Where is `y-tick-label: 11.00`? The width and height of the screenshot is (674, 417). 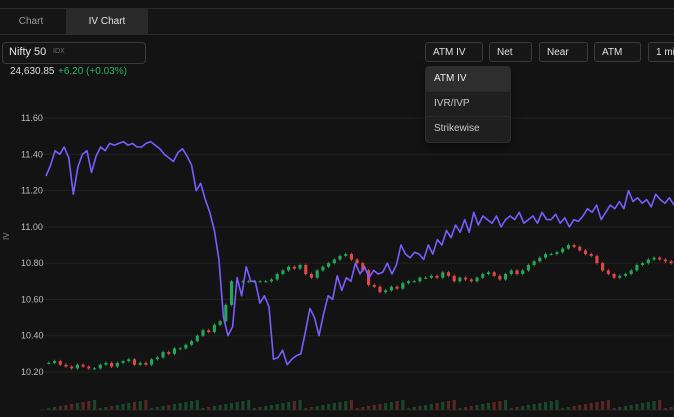 y-tick-label: 11.00 is located at coordinates (32, 227).